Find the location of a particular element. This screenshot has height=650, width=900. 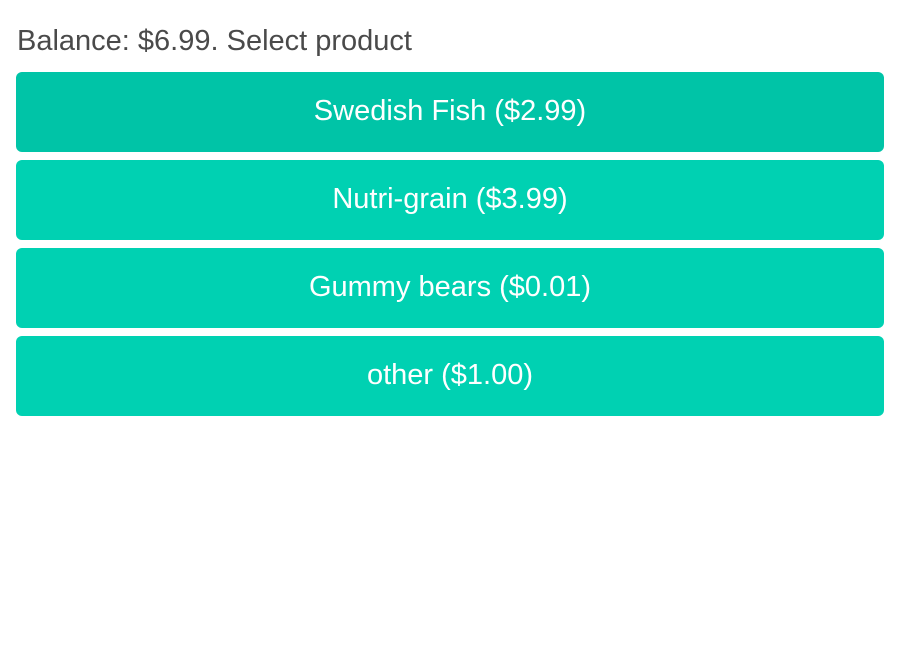

product-item: Nutri-grain ($3.99) is located at coordinates (450, 200).